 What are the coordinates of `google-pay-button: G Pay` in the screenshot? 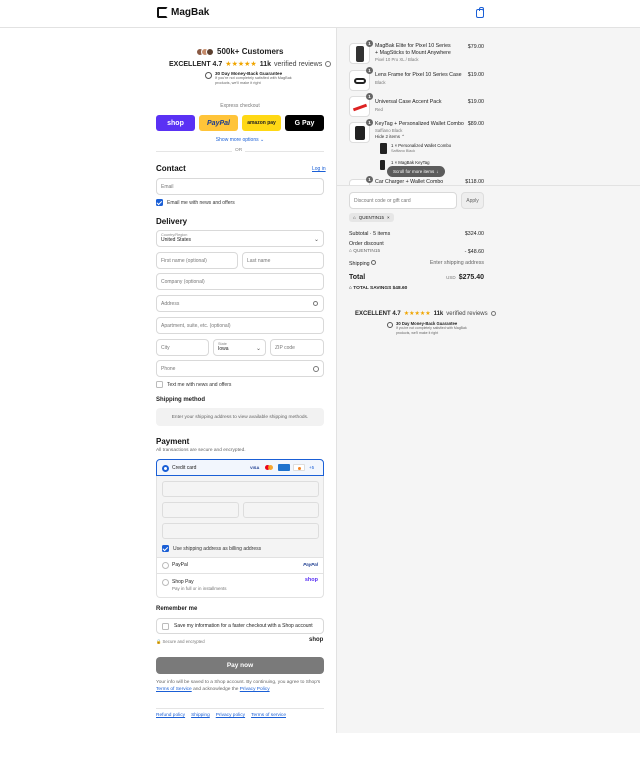 It's located at (304, 123).